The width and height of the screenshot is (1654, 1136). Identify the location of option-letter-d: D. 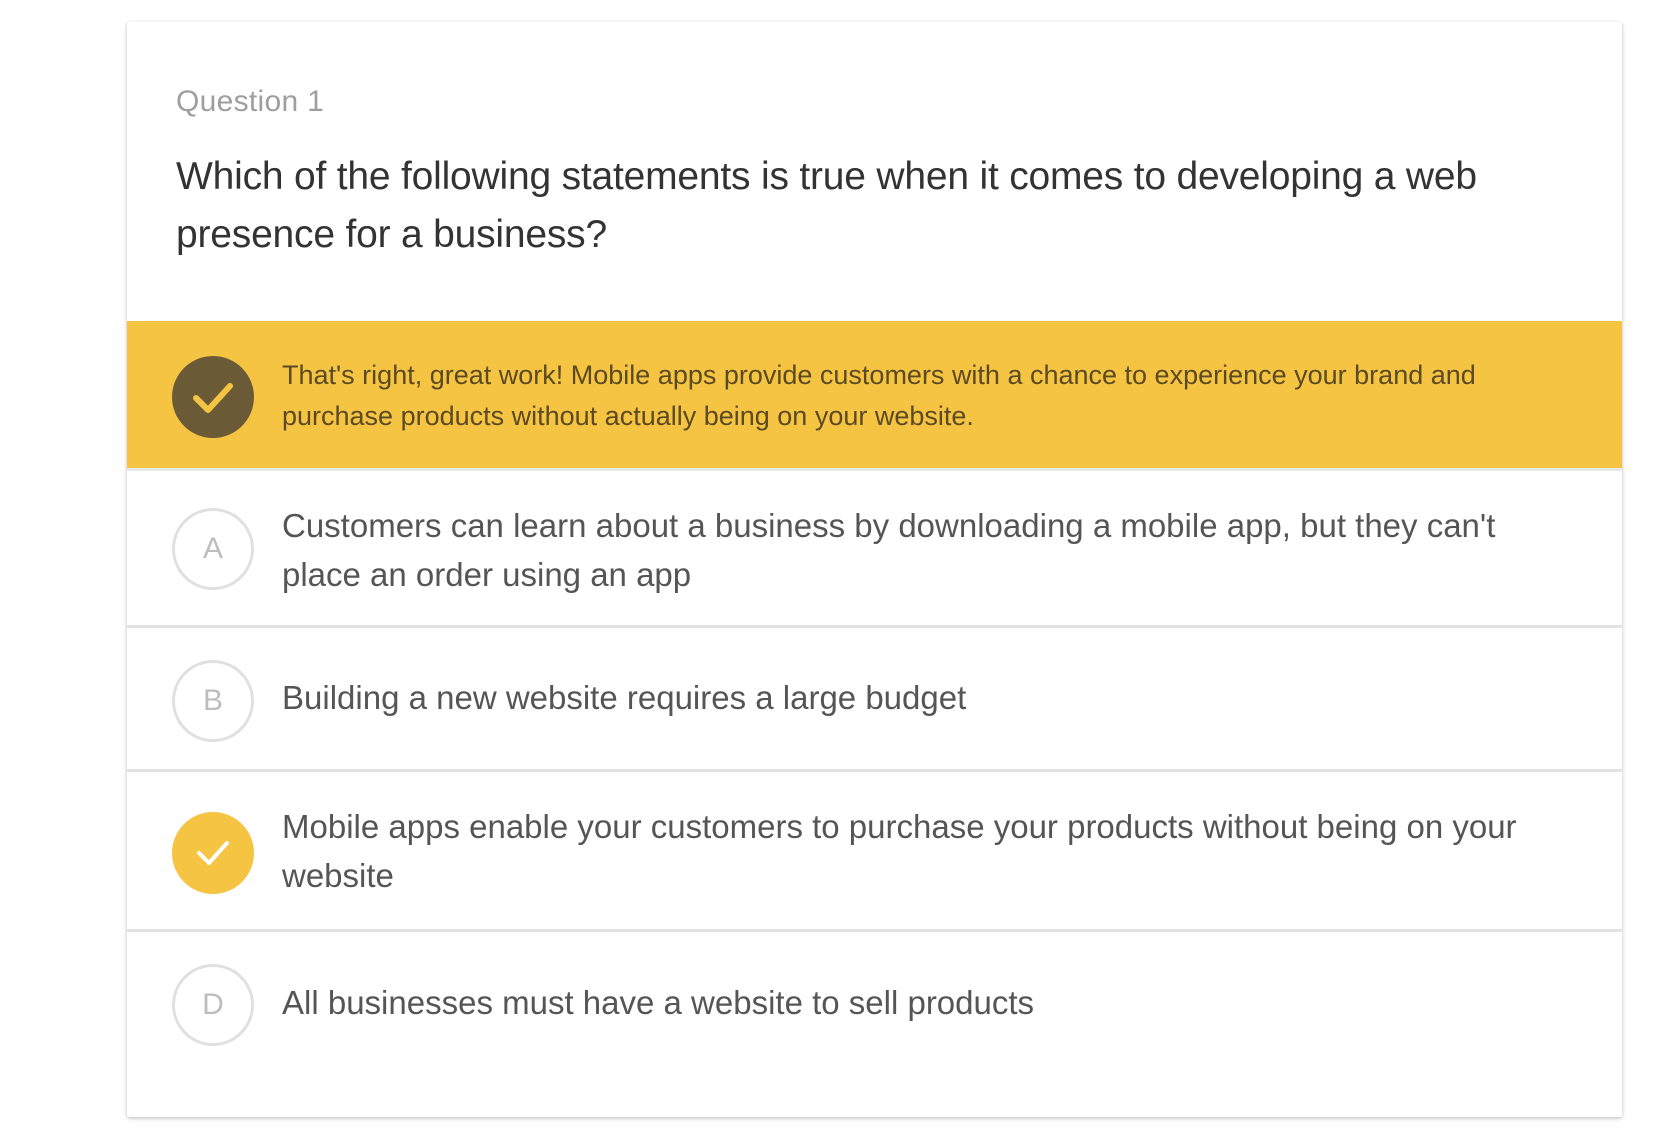
(213, 1005).